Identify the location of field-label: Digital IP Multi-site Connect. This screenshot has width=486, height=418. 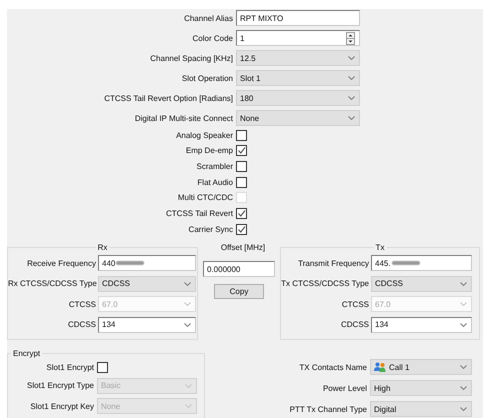
(183, 118).